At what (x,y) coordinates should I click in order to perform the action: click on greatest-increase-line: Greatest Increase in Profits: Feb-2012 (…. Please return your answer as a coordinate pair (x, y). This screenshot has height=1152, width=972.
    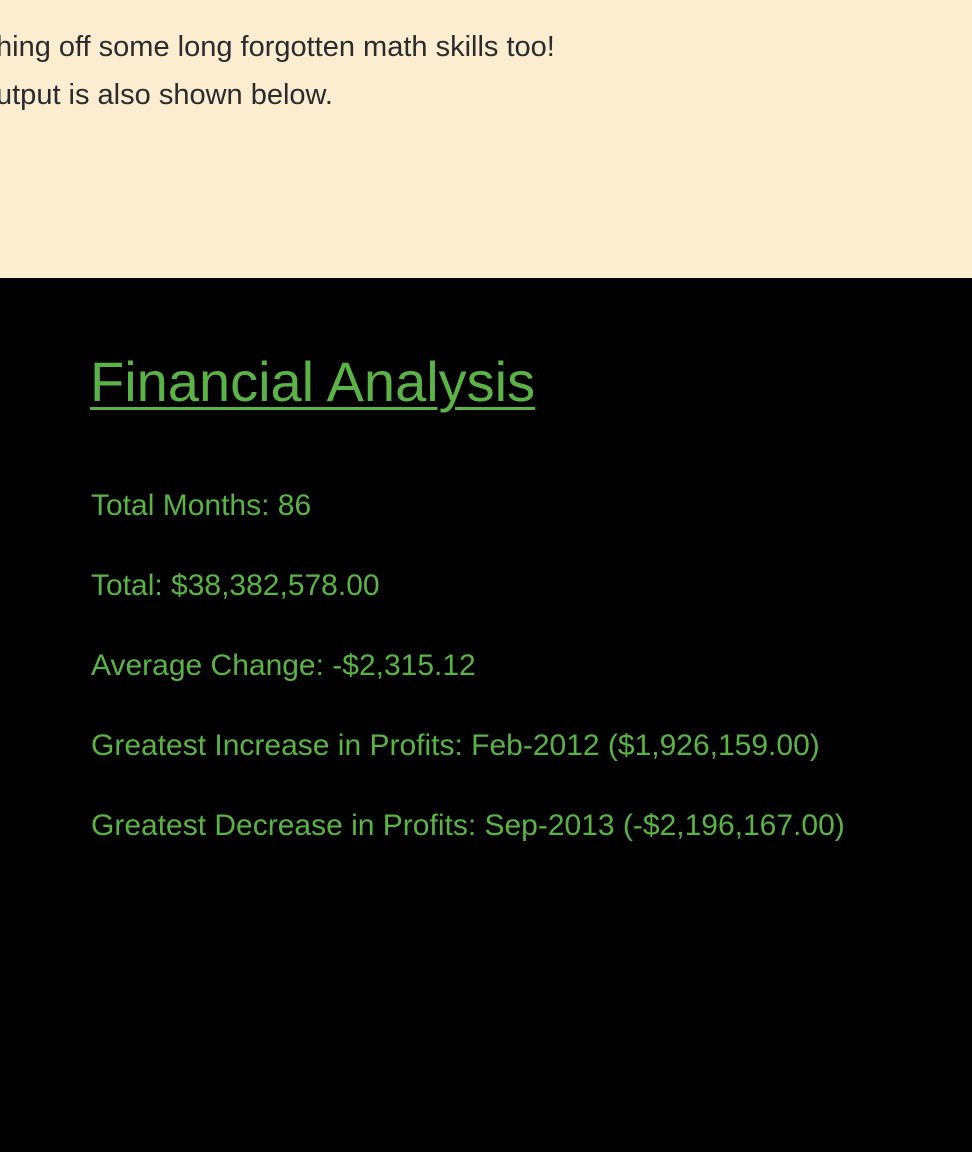
    Looking at the image, I should click on (455, 745).